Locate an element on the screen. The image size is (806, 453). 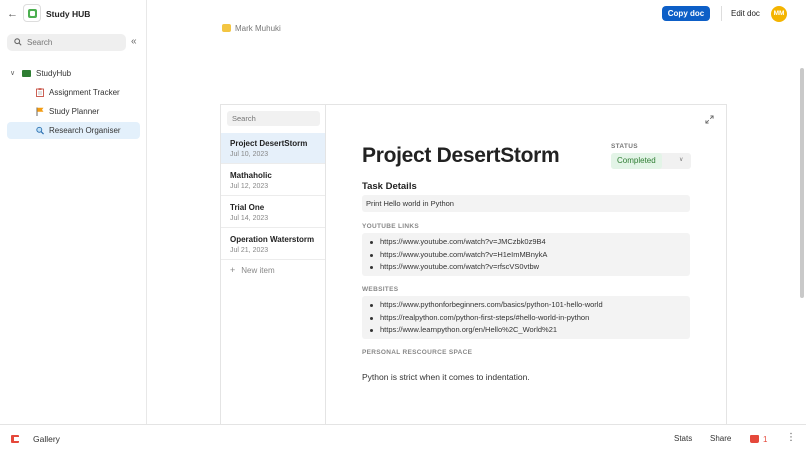
websites-label: WEBSITES is located at coordinates (380, 289).